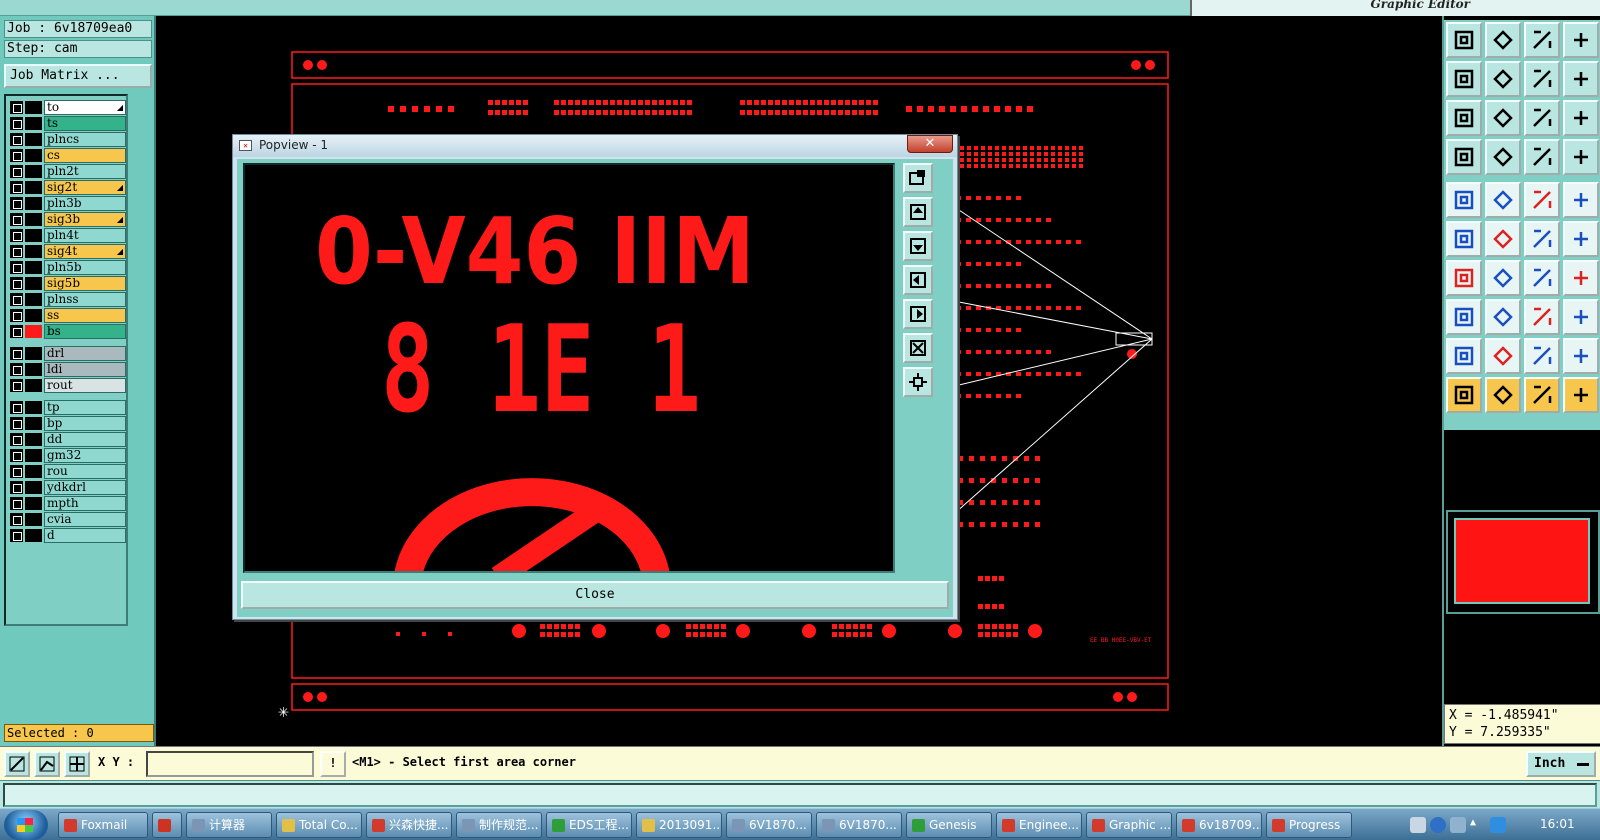 The width and height of the screenshot is (1600, 840). I want to click on layer-name: ss, so click(85, 315).